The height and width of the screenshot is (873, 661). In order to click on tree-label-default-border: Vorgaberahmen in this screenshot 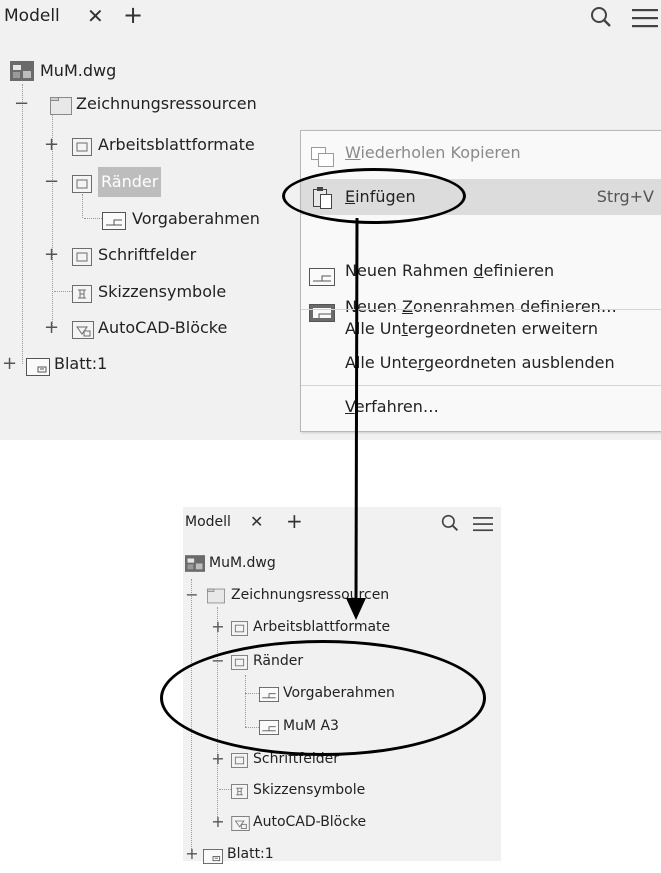, I will do `click(196, 218)`.